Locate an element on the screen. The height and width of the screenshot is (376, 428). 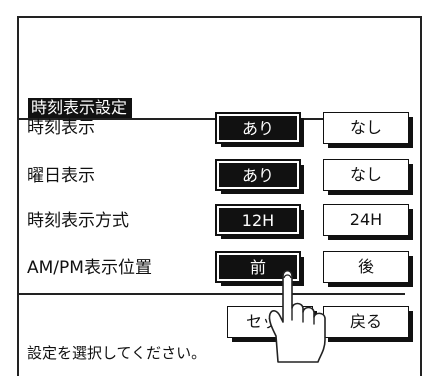
time-display-on-button: あり is located at coordinates (259, 129).